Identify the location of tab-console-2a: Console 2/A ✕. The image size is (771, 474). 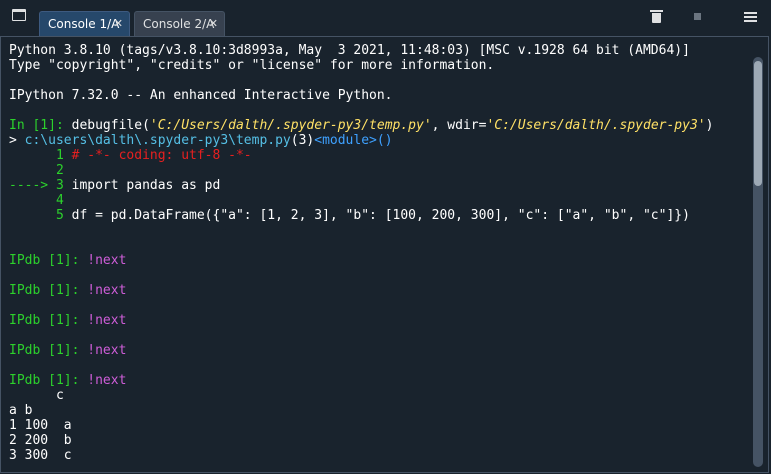
(179, 23).